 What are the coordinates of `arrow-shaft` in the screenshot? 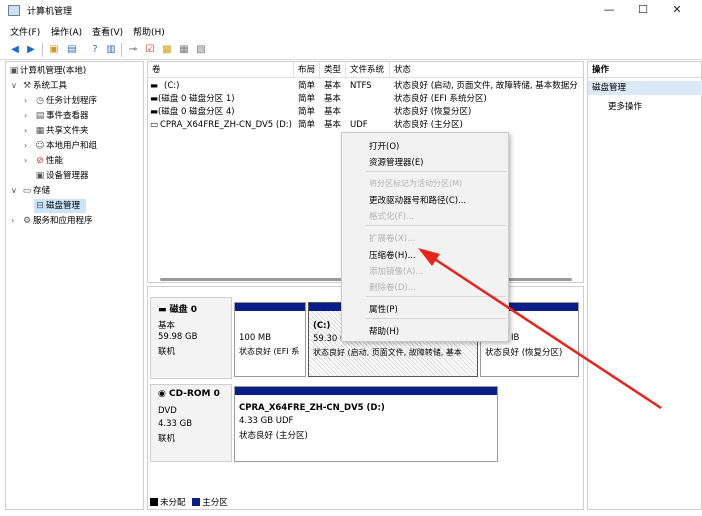 It's located at (545, 332).